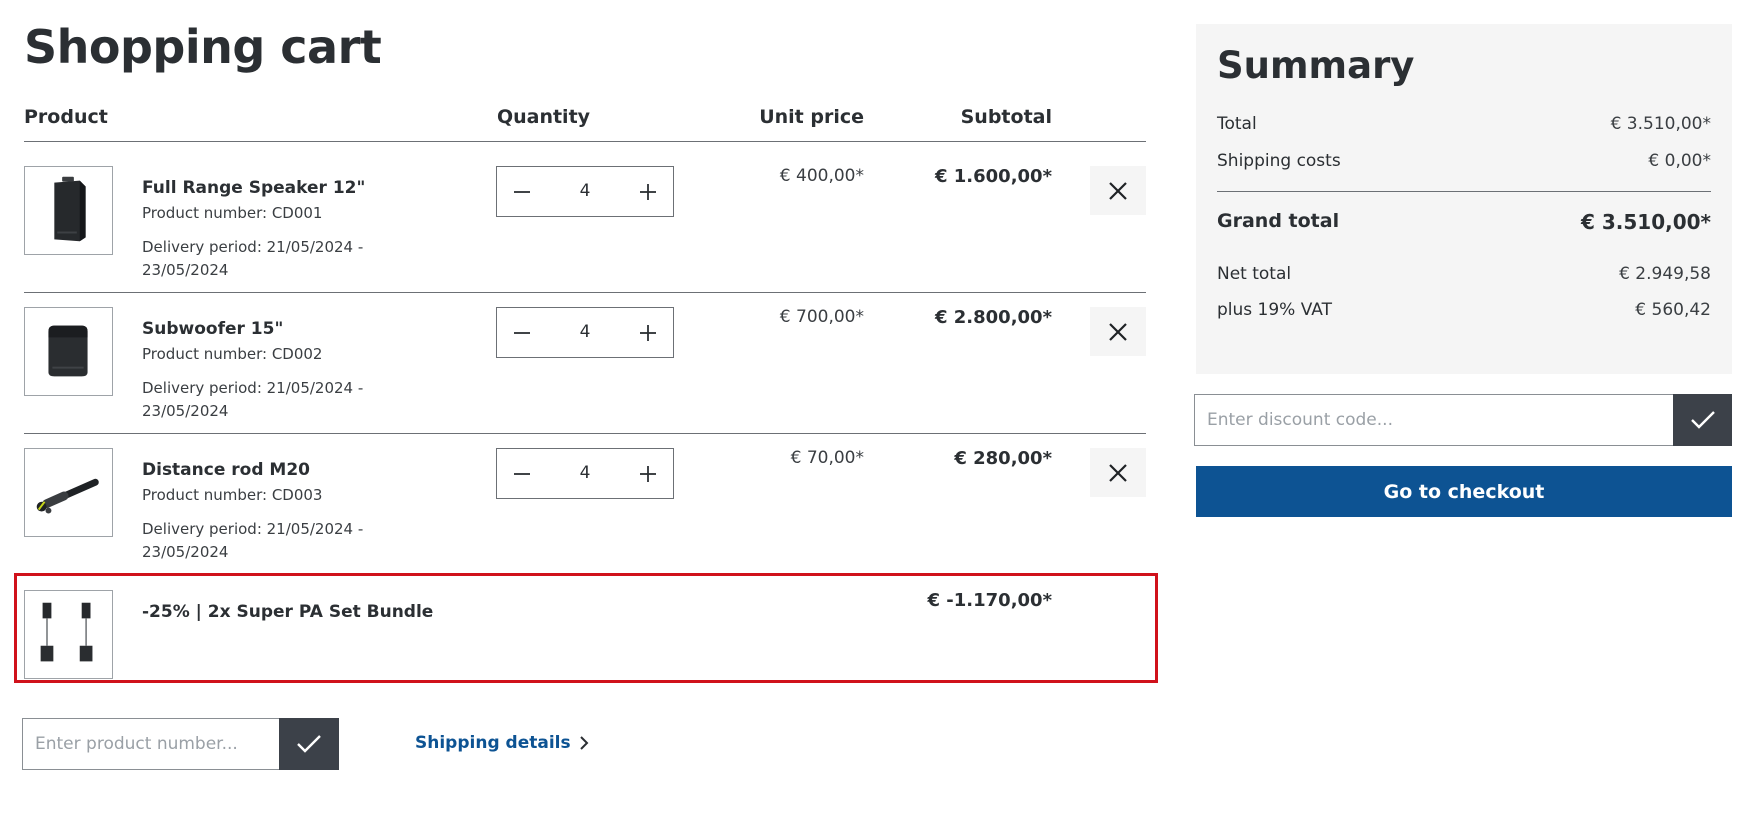  What do you see at coordinates (827, 458) in the screenshot?
I see `unit-price: € 70,00*` at bounding box center [827, 458].